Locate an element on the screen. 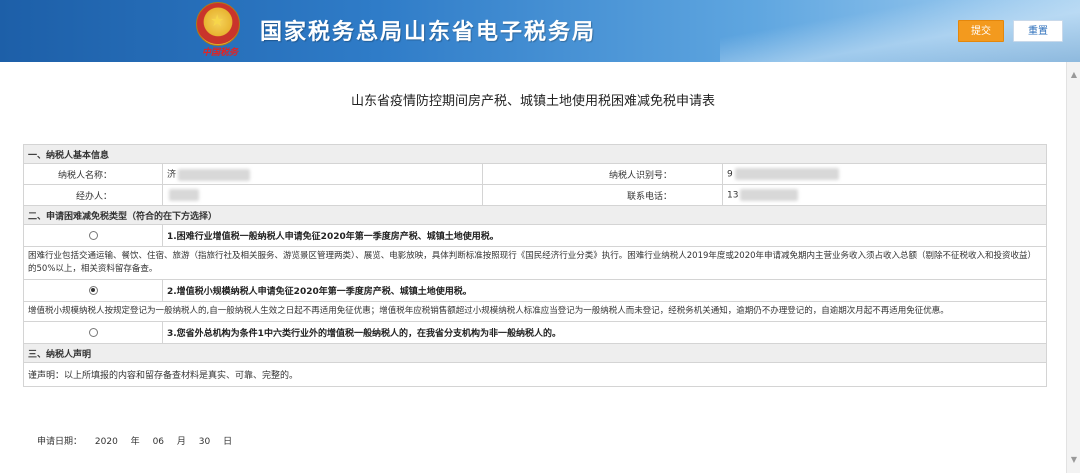  table-row: 经办人： 联系电话： 13 is located at coordinates (535, 195).